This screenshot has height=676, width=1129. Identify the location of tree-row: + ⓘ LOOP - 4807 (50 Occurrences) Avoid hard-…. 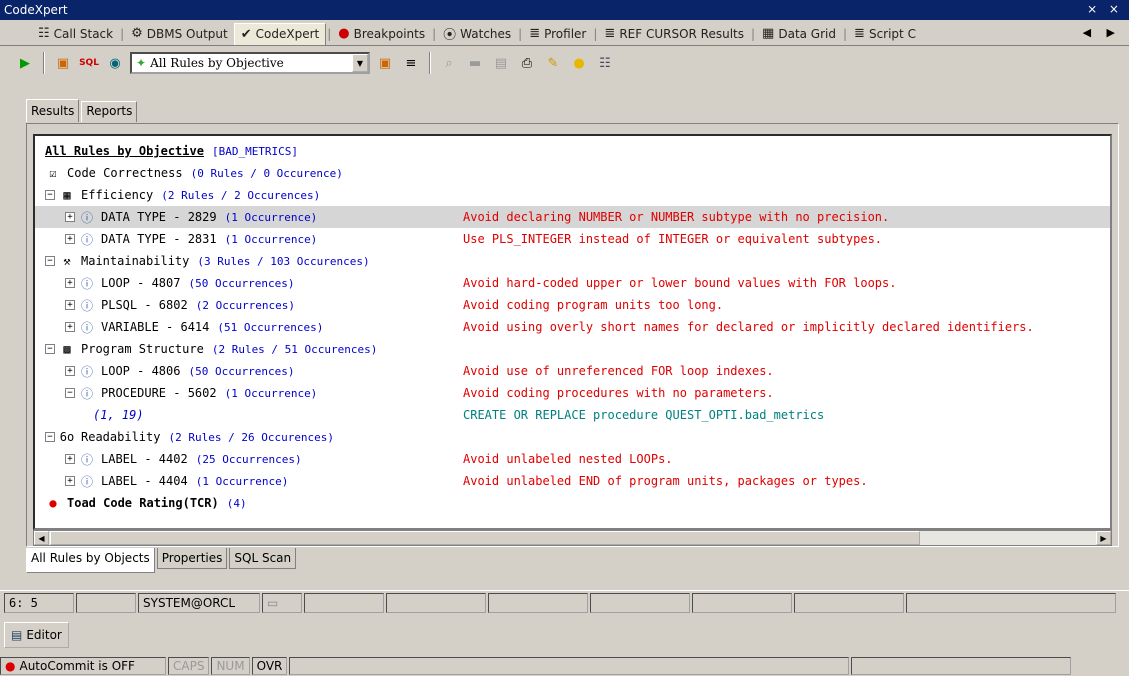
(572, 283).